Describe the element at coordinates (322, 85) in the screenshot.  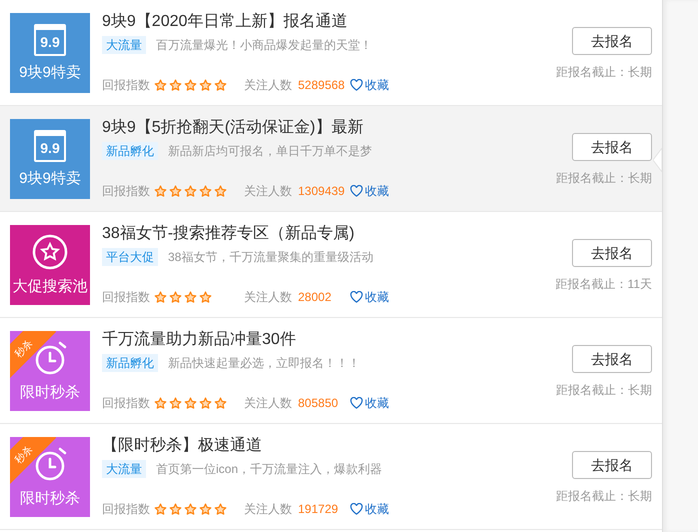
I see `followers-count: 5289568` at that location.